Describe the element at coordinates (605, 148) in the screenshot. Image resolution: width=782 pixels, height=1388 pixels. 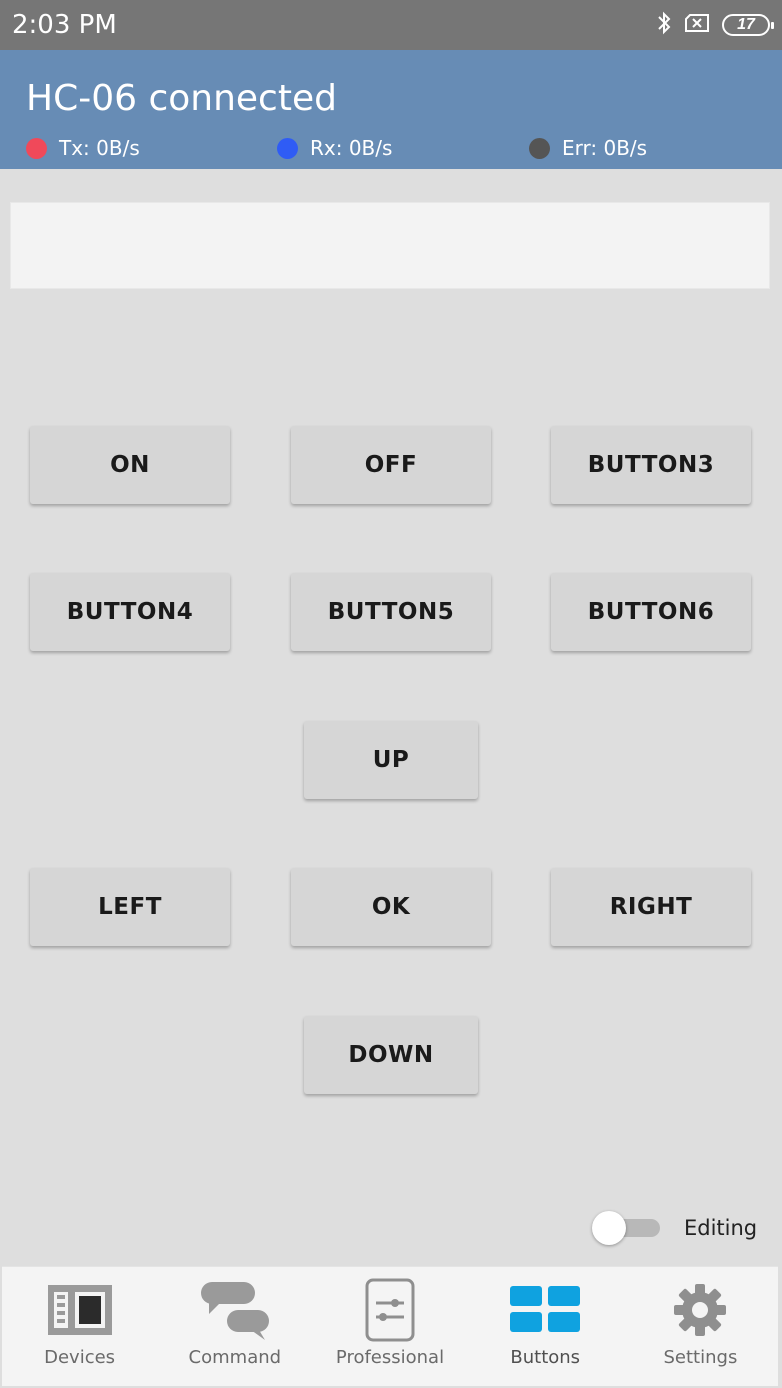
I see `err-label: Err: 0B/s` at that location.